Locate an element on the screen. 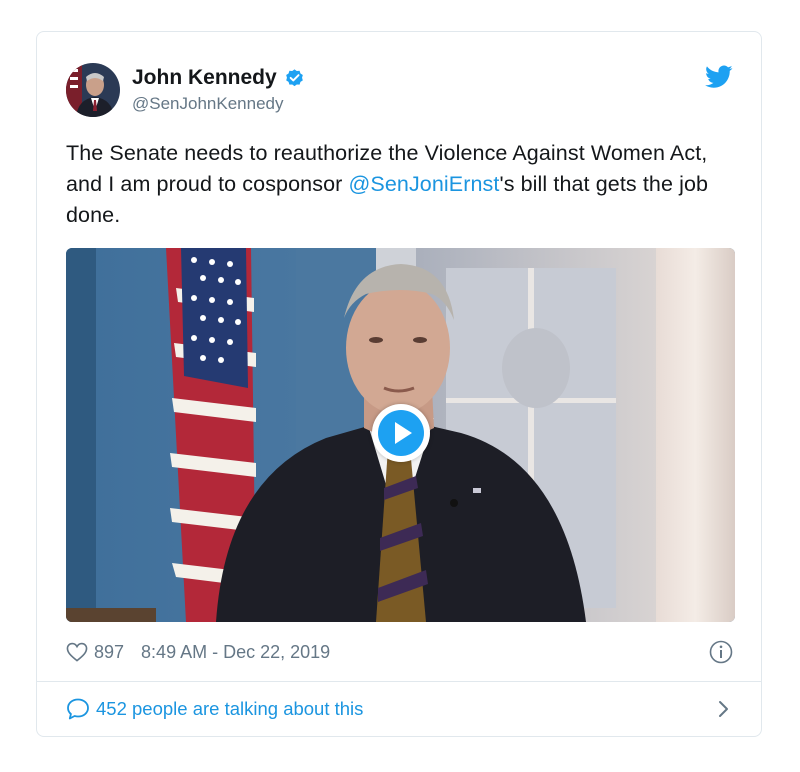 Image resolution: width=800 pixels, height=772 pixels. divider is located at coordinates (399, 681).